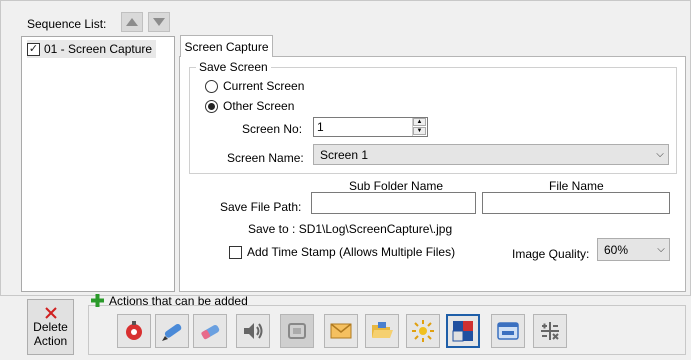 The image size is (691, 360). I want to click on speaker-icon, so click(253, 331).